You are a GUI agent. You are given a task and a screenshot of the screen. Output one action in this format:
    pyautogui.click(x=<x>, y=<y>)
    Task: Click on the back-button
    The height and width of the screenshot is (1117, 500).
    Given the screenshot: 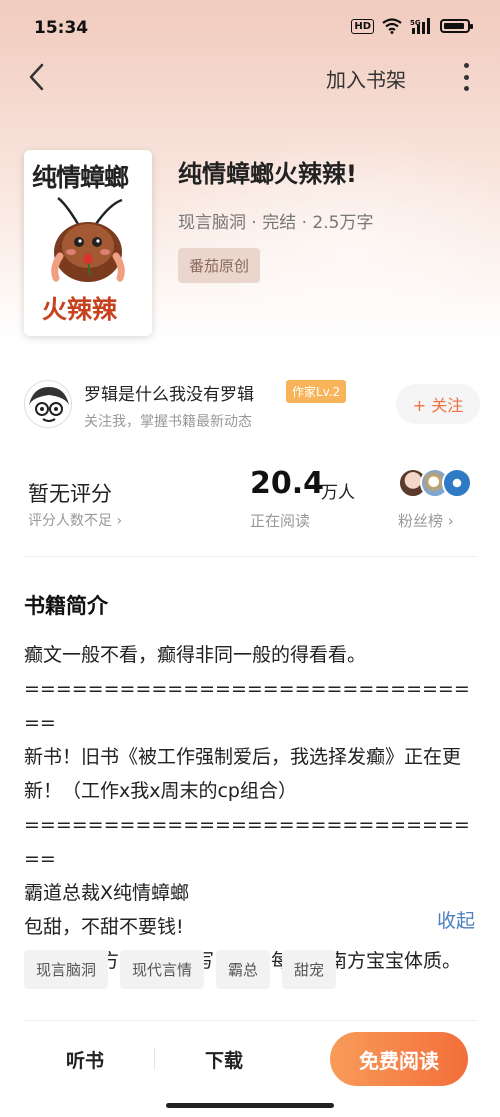 What is the action you would take?
    pyautogui.click(x=37, y=77)
    